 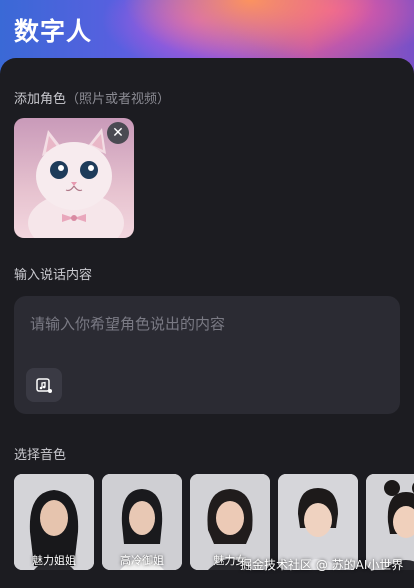 I want to click on add-role-title: 添加角色, so click(x=40, y=99).